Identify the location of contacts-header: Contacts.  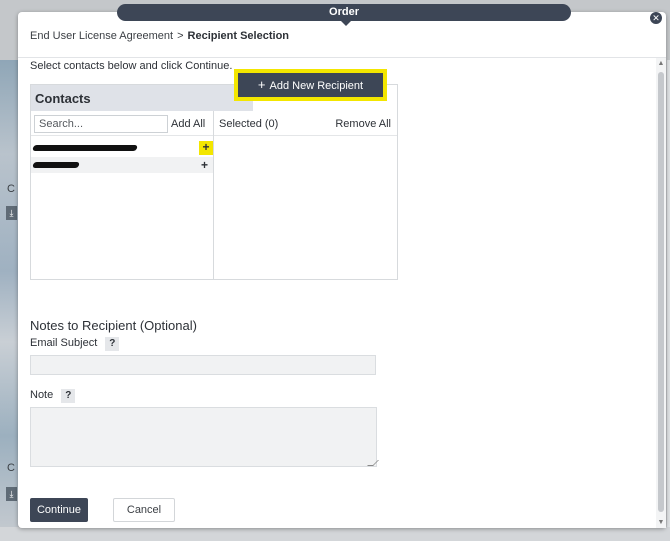
(142, 98).